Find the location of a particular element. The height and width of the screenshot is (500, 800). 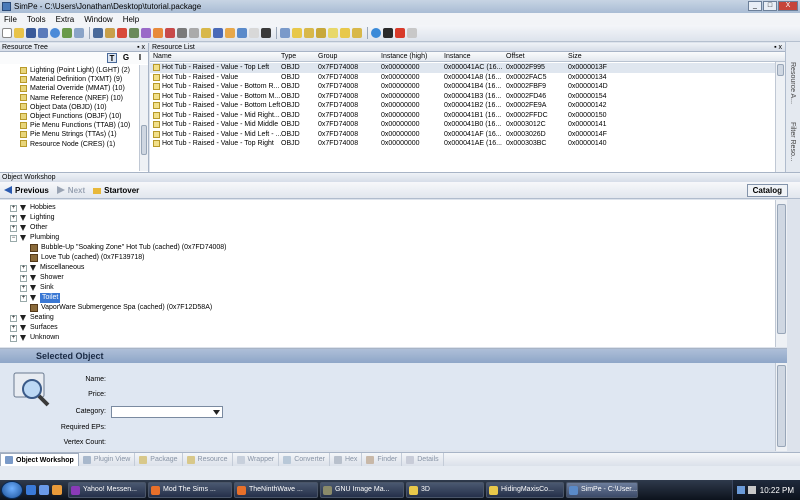

catalog-scrollbar is located at coordinates (781, 273).